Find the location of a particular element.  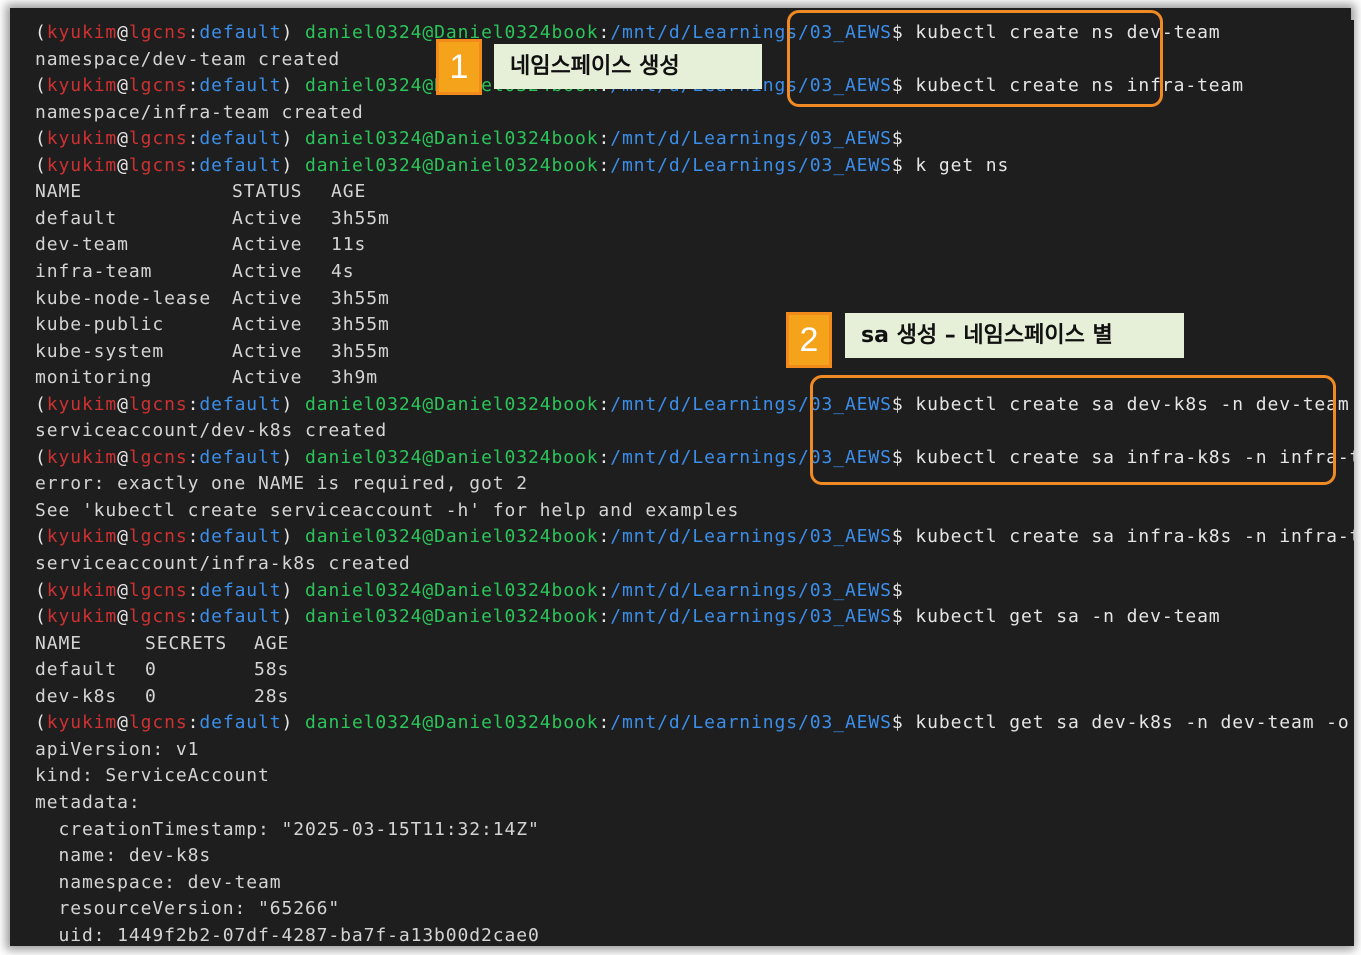

table-cell: SECRETS is located at coordinates (186, 643).